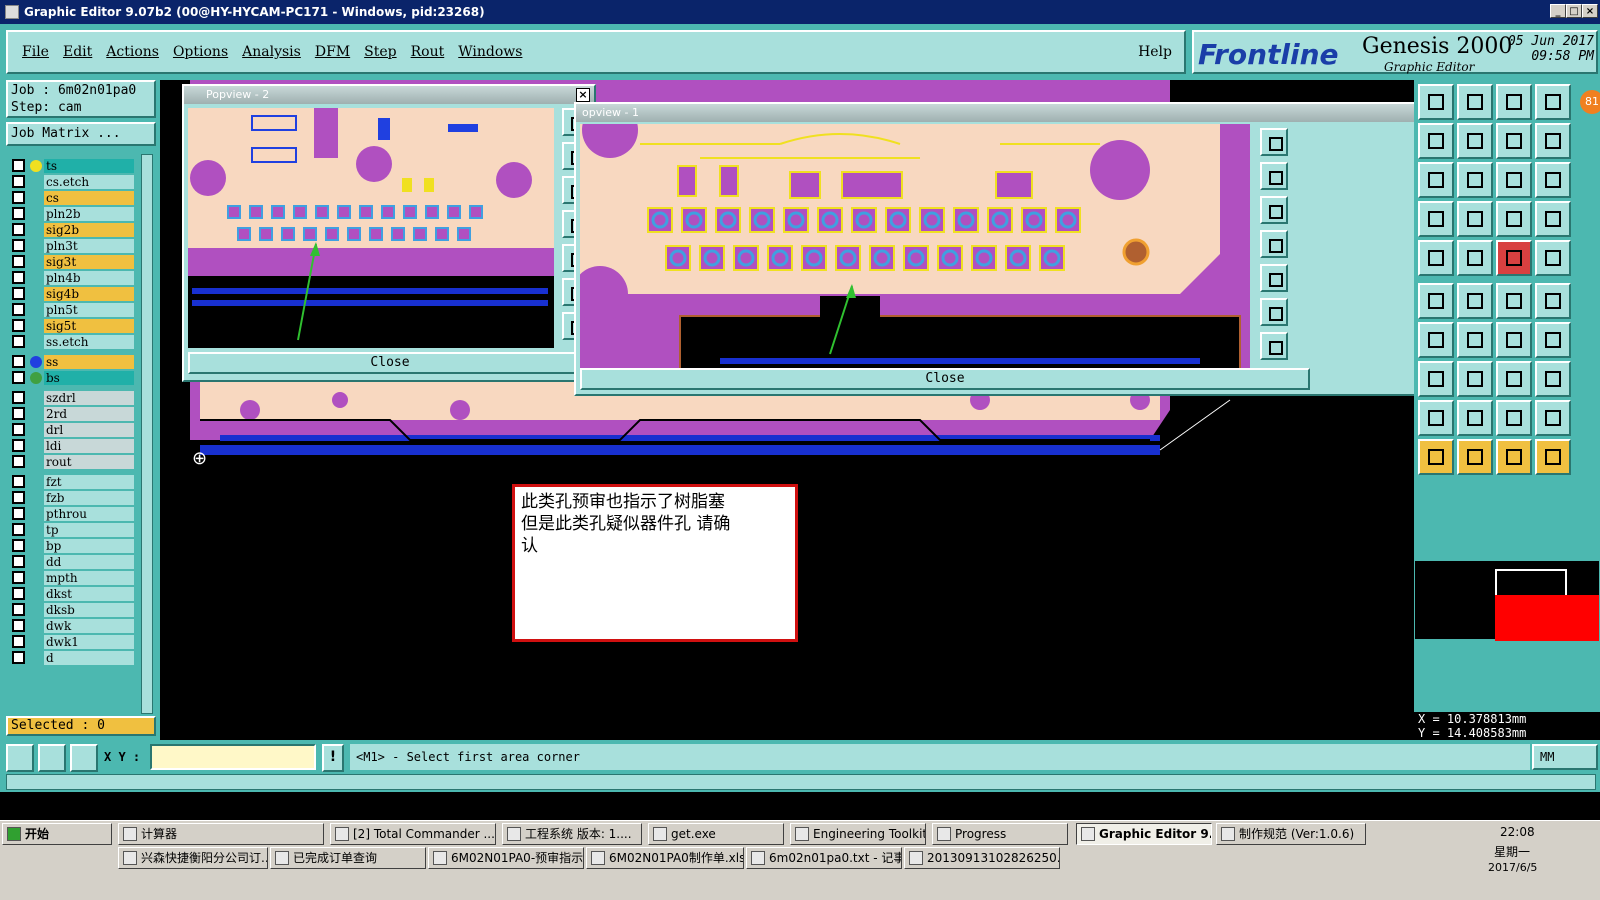  What do you see at coordinates (132, 52) in the screenshot?
I see `menu-actions: Actions` at bounding box center [132, 52].